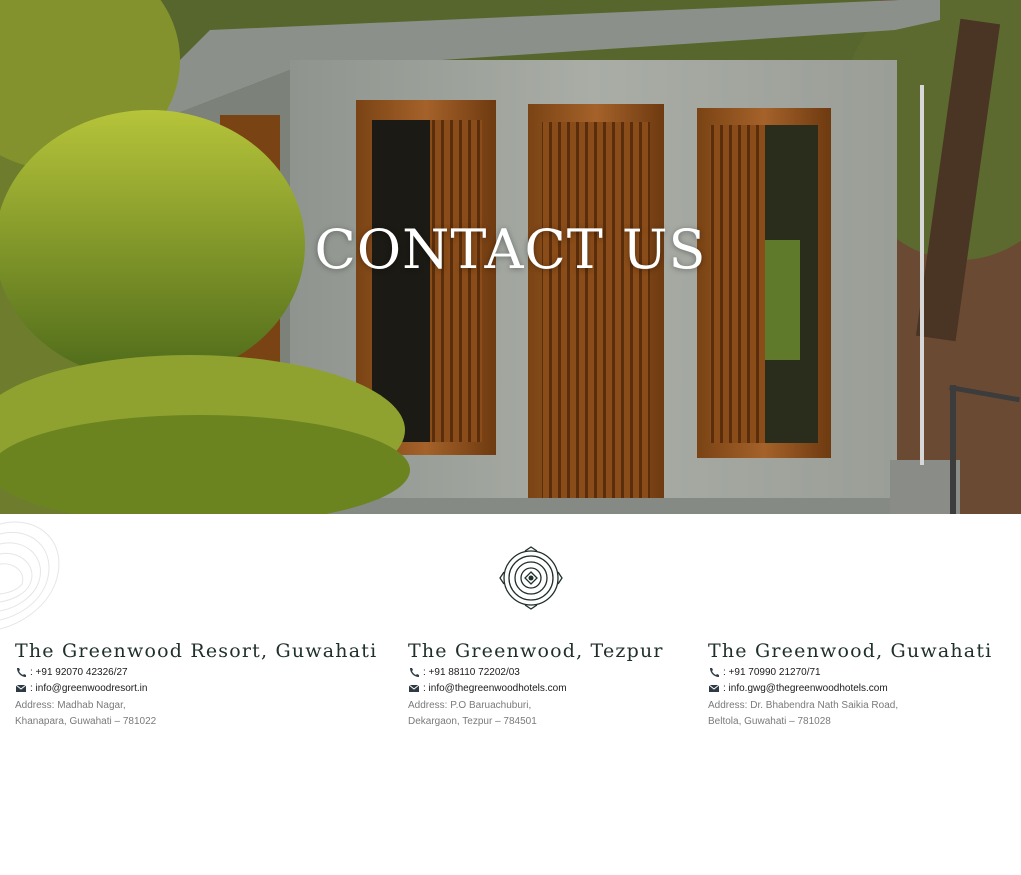 This screenshot has width=1021, height=875. What do you see at coordinates (88, 688) in the screenshot?
I see `email-address: : info@greenwoodresort.in` at bounding box center [88, 688].